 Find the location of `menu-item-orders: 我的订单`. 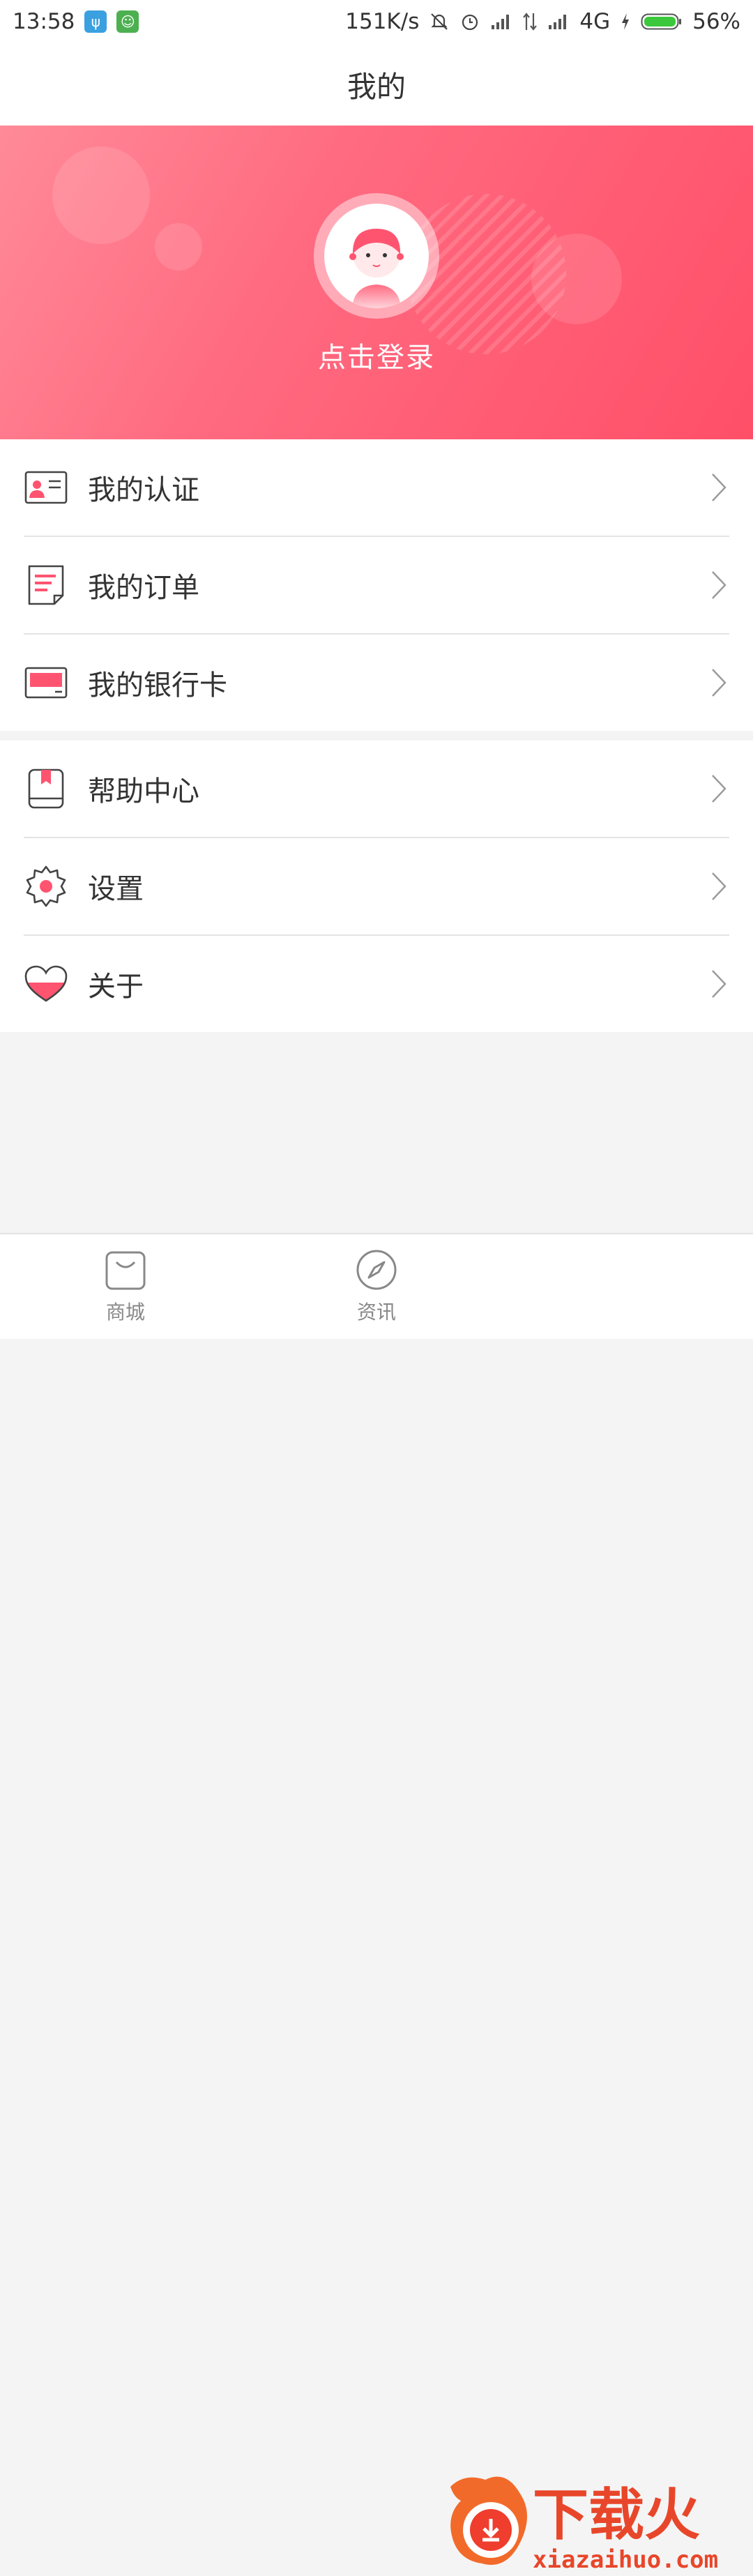

menu-item-orders: 我的订单 is located at coordinates (376, 585).